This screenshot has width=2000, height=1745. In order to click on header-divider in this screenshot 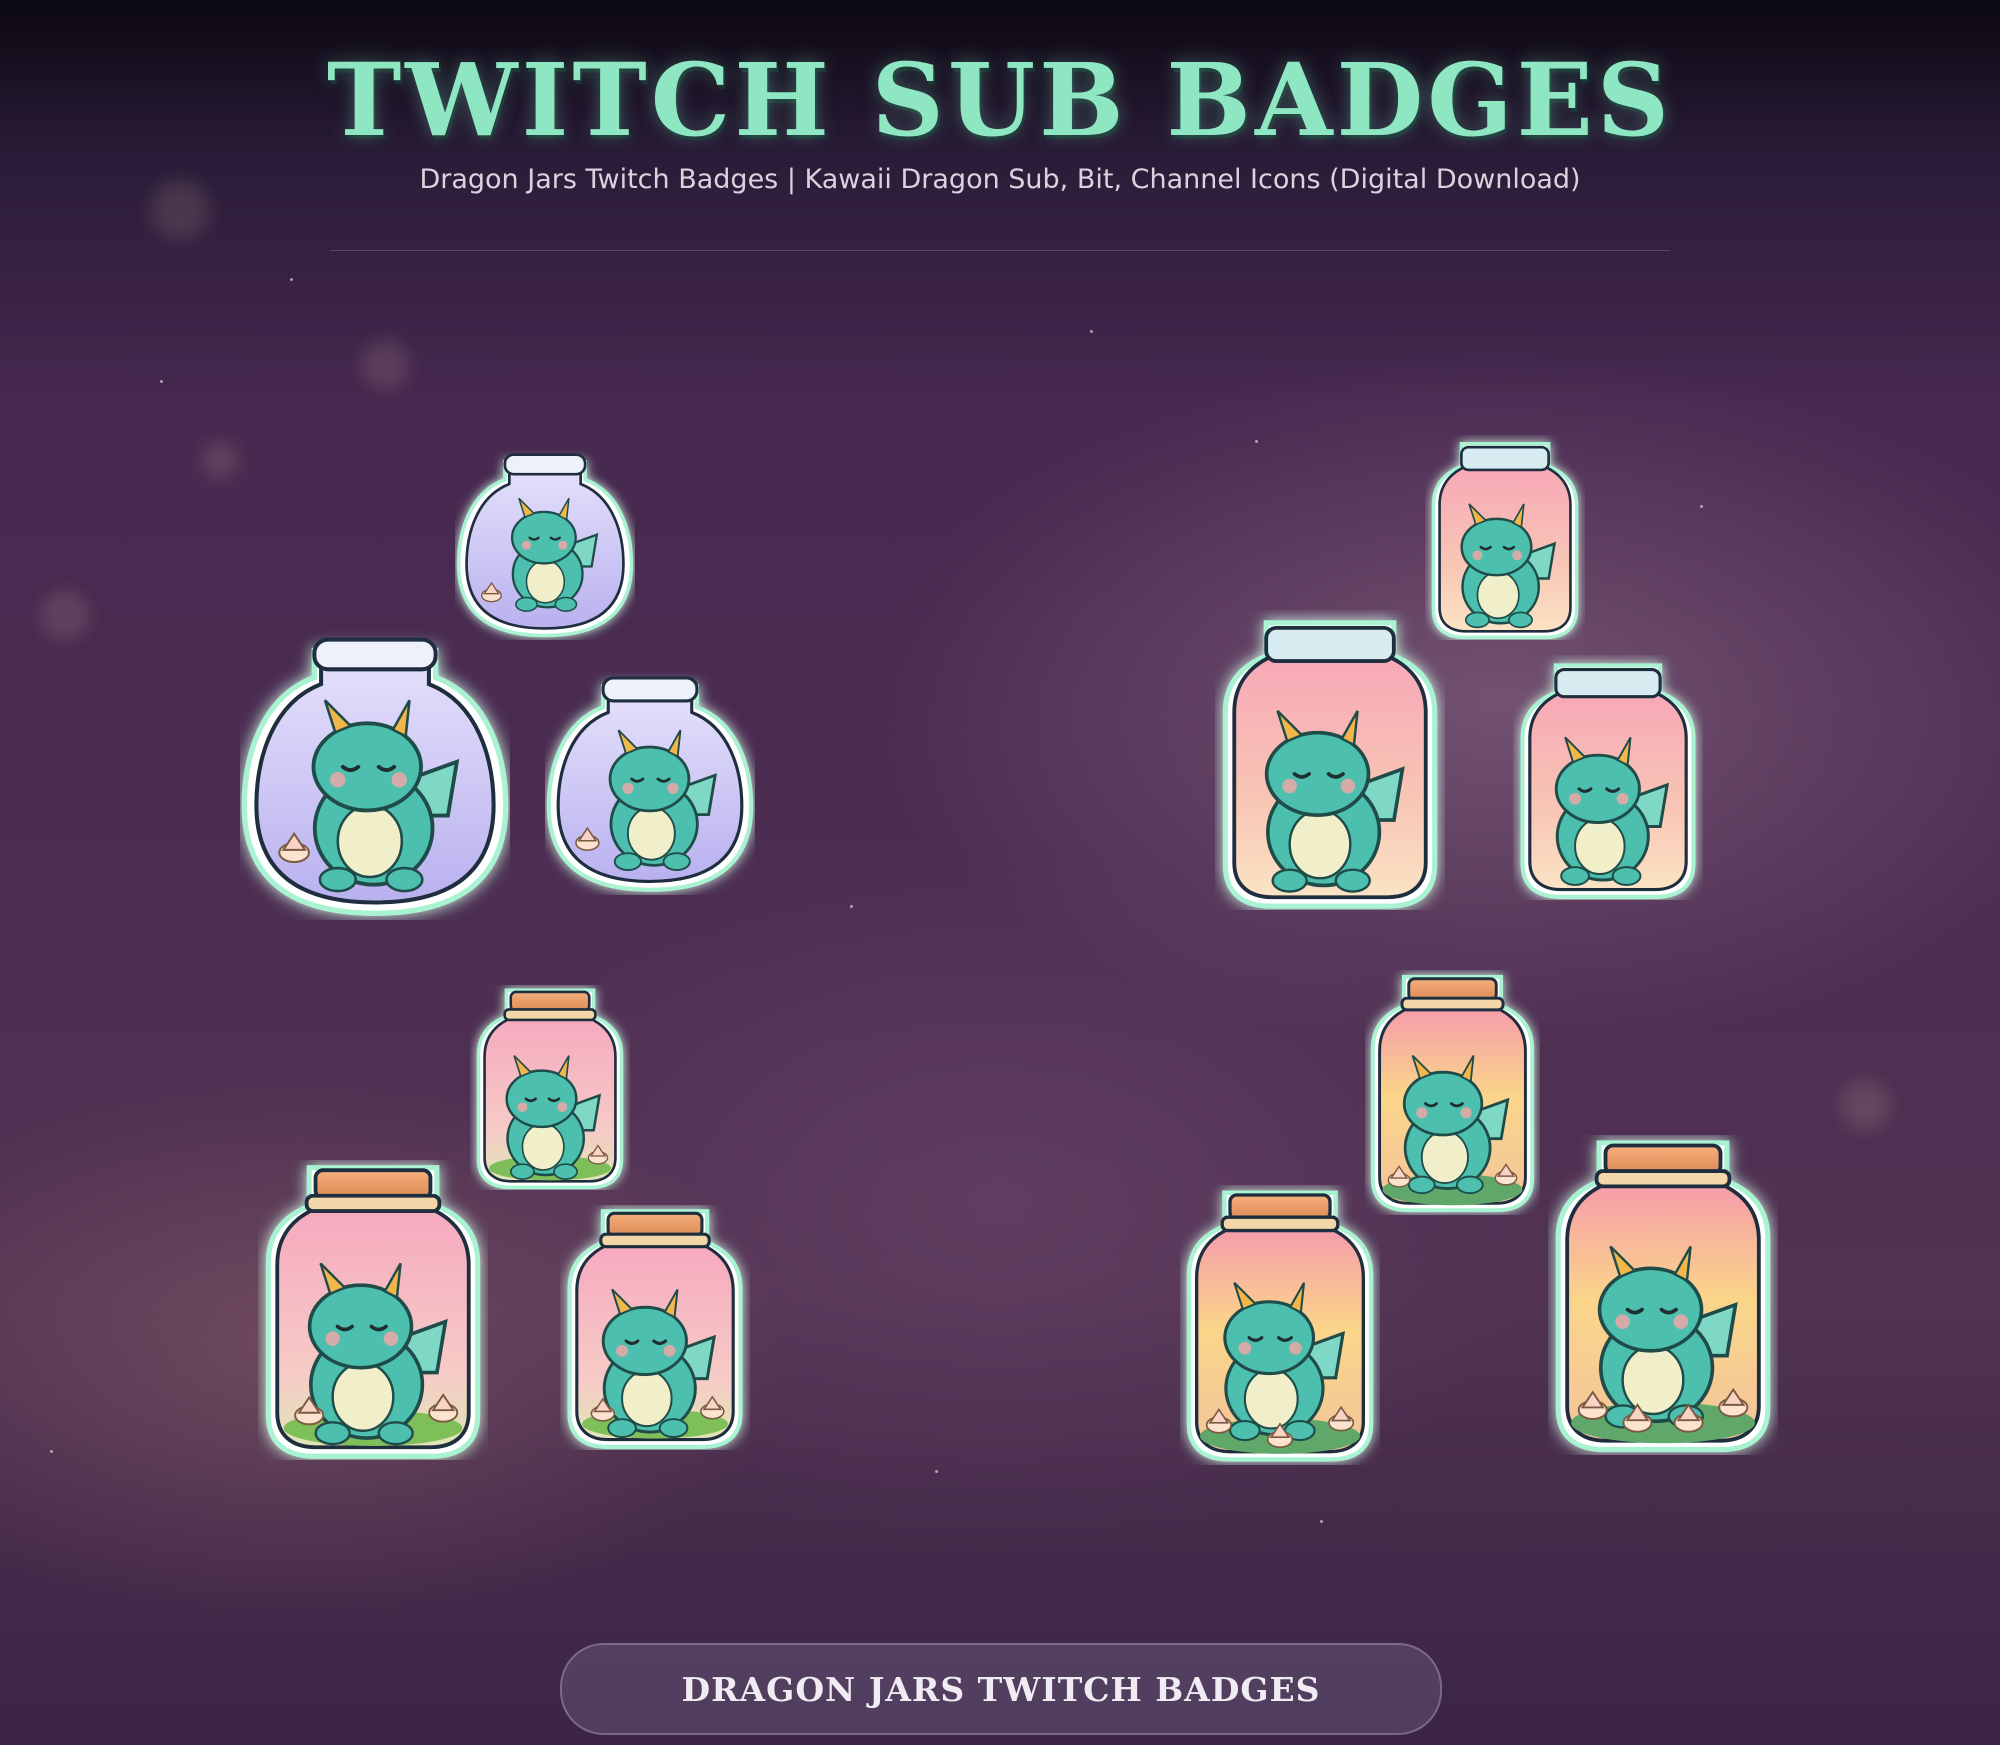, I will do `click(1000, 250)`.